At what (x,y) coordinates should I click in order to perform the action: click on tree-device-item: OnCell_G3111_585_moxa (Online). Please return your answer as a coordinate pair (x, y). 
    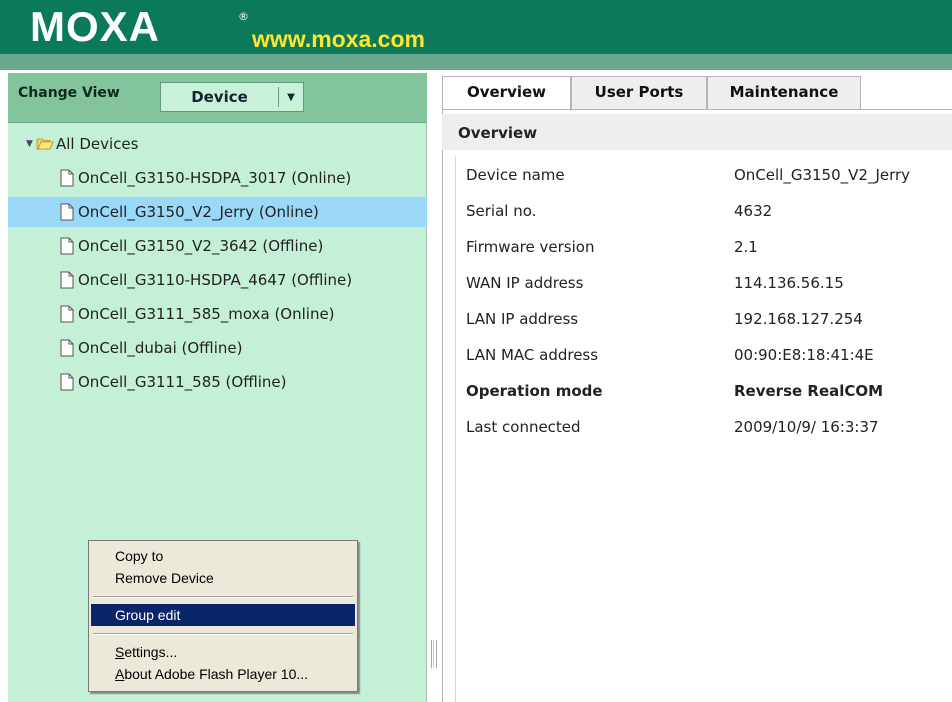
    Looking at the image, I should click on (217, 314).